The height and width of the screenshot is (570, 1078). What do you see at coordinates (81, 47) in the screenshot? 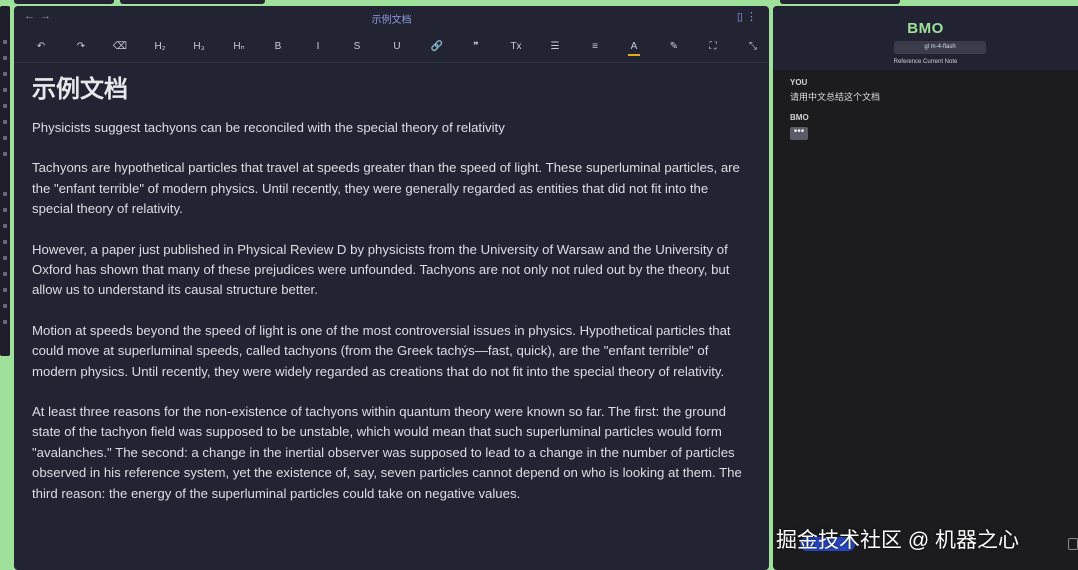
I see `redo-icon: ↷` at bounding box center [81, 47].